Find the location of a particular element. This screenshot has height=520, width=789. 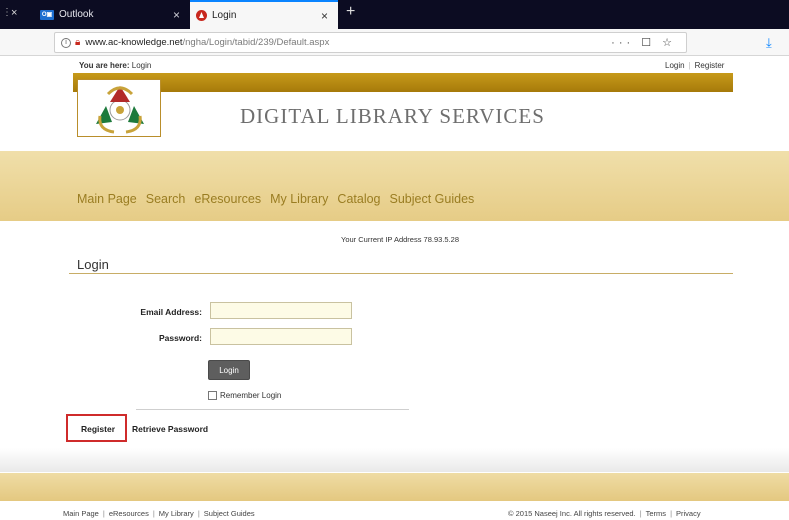

url-host: www.ac-knowledge.net is located at coordinates (134, 42).